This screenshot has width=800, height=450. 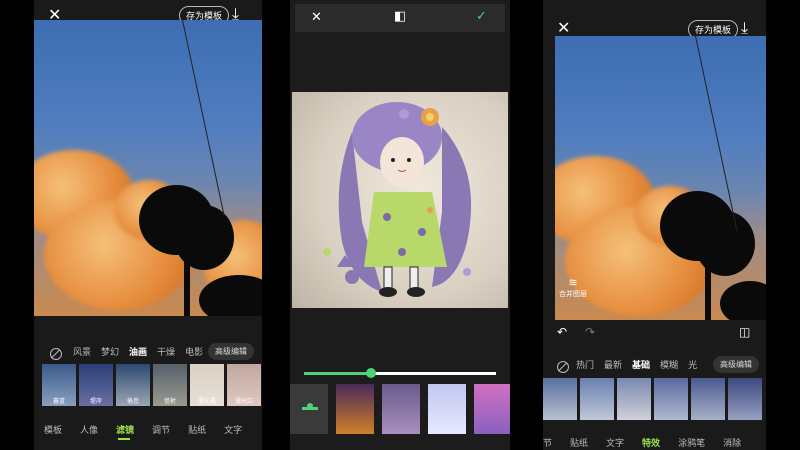 What do you see at coordinates (691, 442) in the screenshot?
I see `nav-doodle: 涂鸦笔` at bounding box center [691, 442].